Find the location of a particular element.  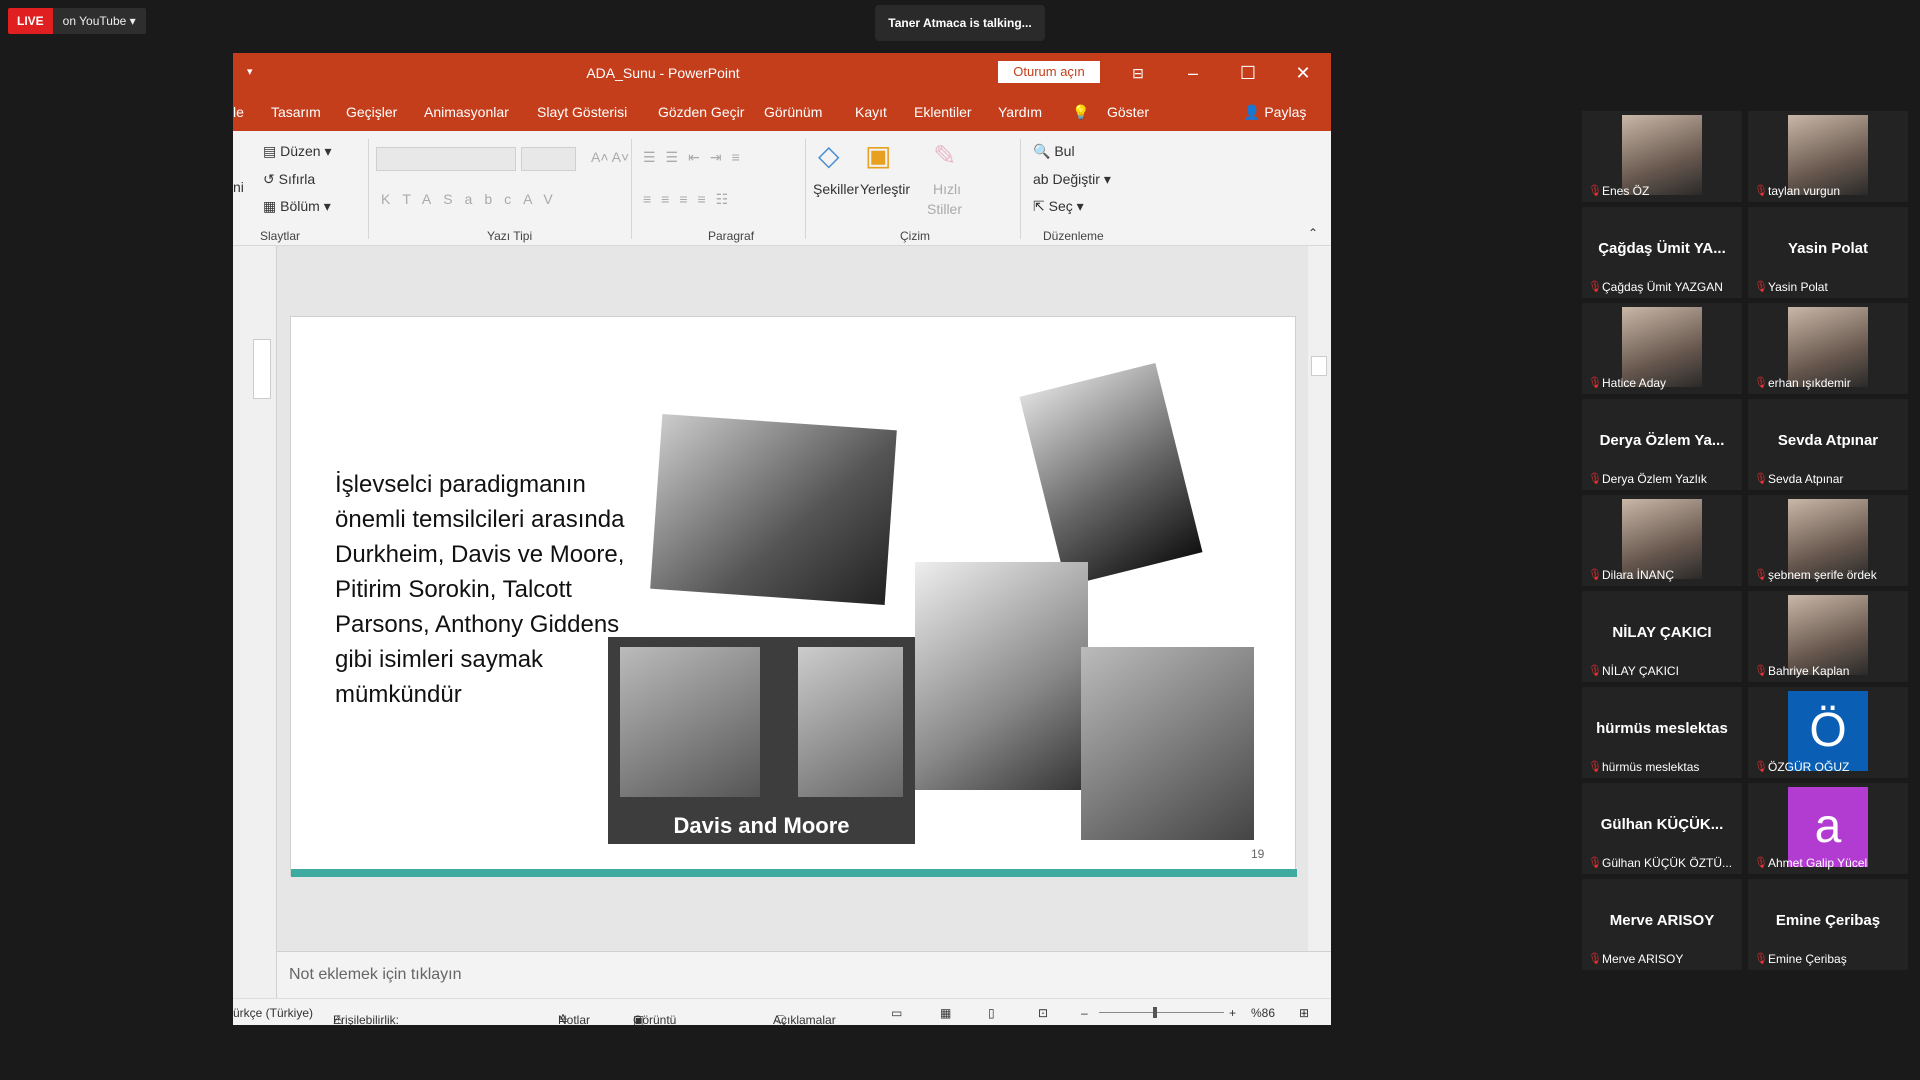

participant-tile: 🎙 Bahriye Kaplan is located at coordinates (1828, 636).